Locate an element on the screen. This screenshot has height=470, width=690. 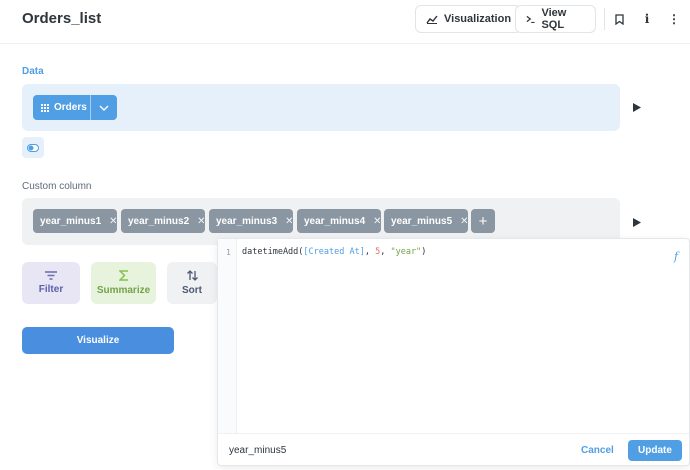
app-header: Orders_list Visualization View SQL i ⋮ is located at coordinates (345, 22).